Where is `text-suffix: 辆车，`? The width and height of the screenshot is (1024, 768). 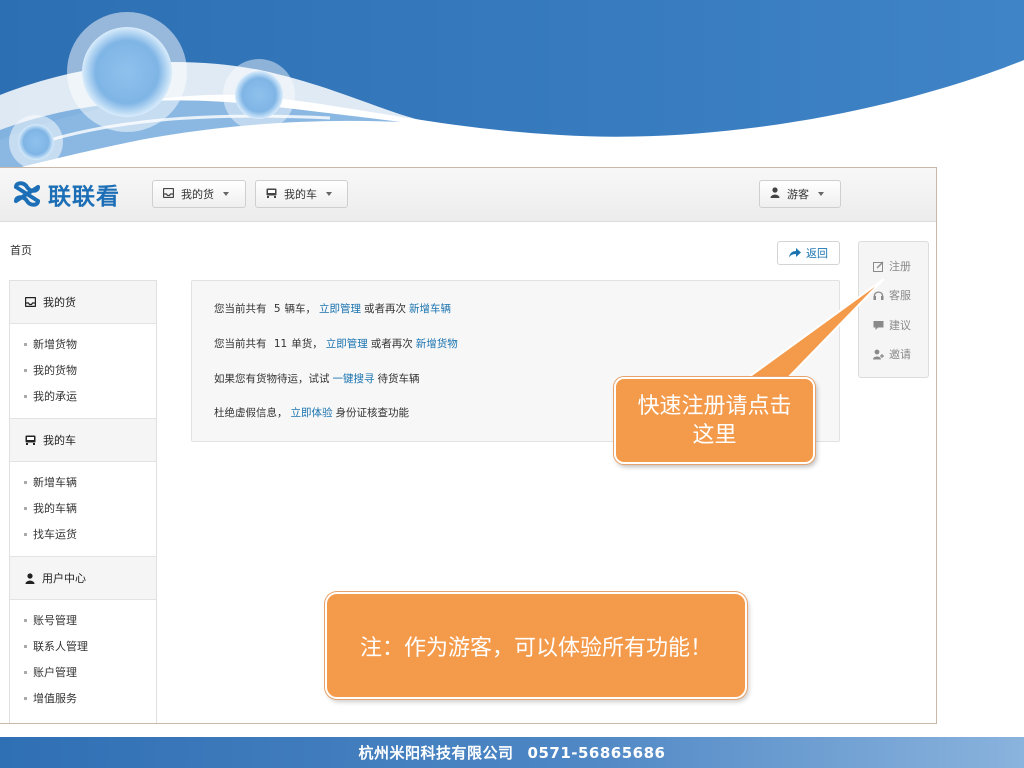
text-suffix: 辆车， is located at coordinates (300, 309).